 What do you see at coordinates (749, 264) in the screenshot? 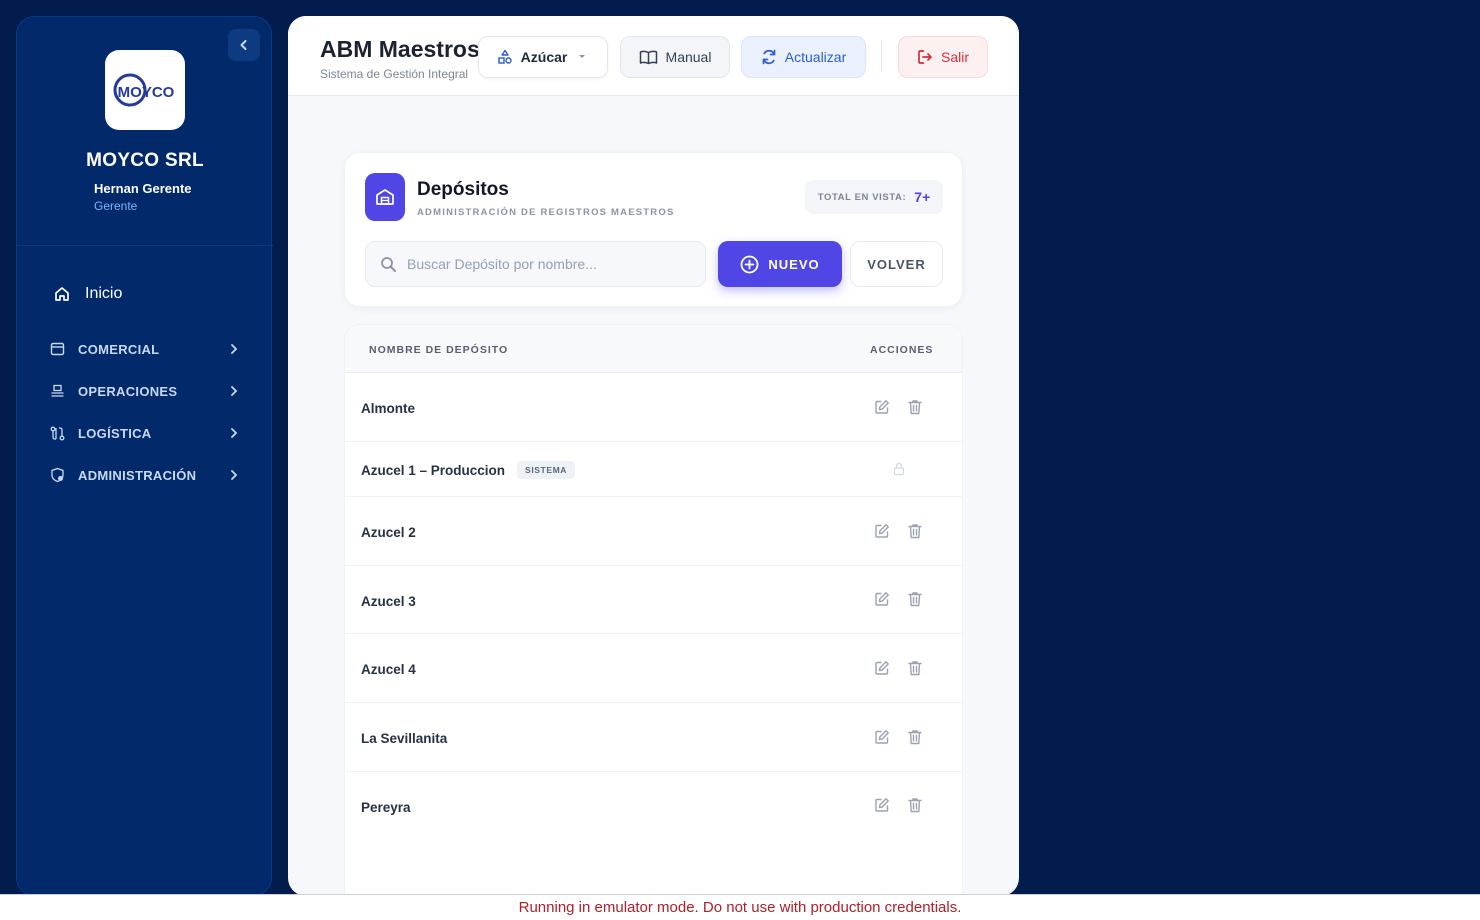
I see `plus-circle-icon` at bounding box center [749, 264].